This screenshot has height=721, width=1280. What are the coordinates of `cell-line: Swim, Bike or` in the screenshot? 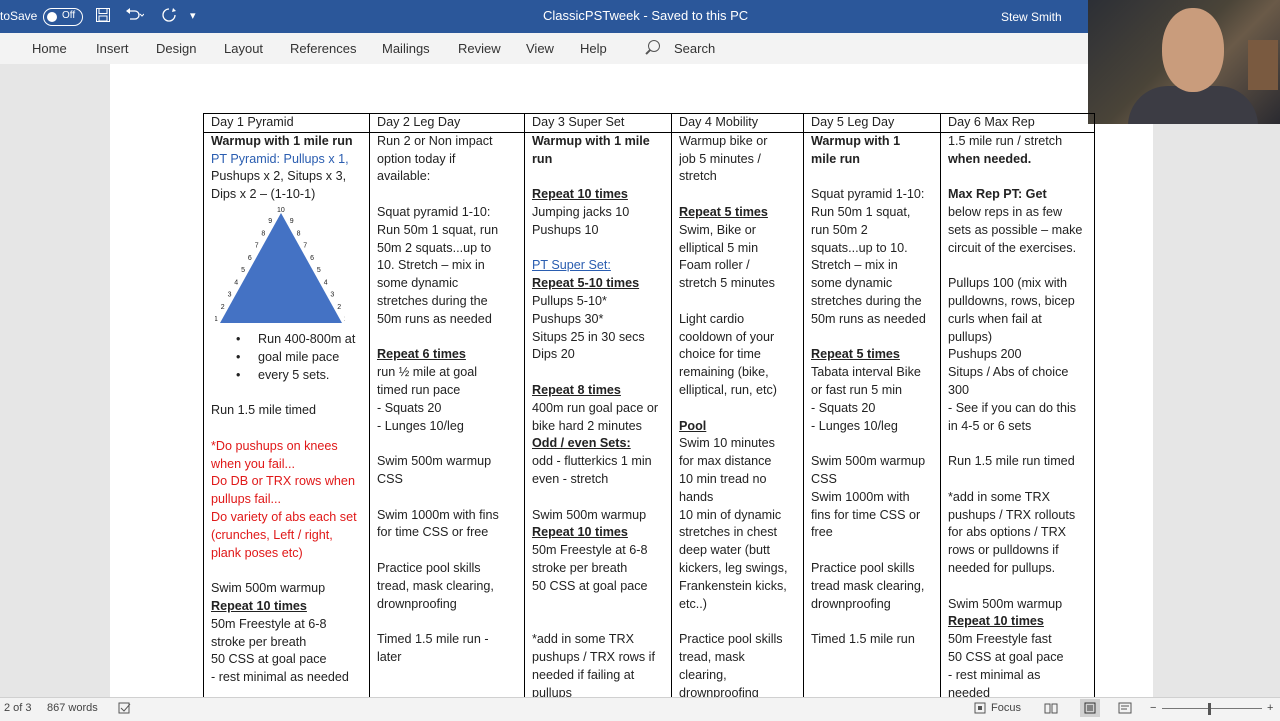 It's located at (717, 229).